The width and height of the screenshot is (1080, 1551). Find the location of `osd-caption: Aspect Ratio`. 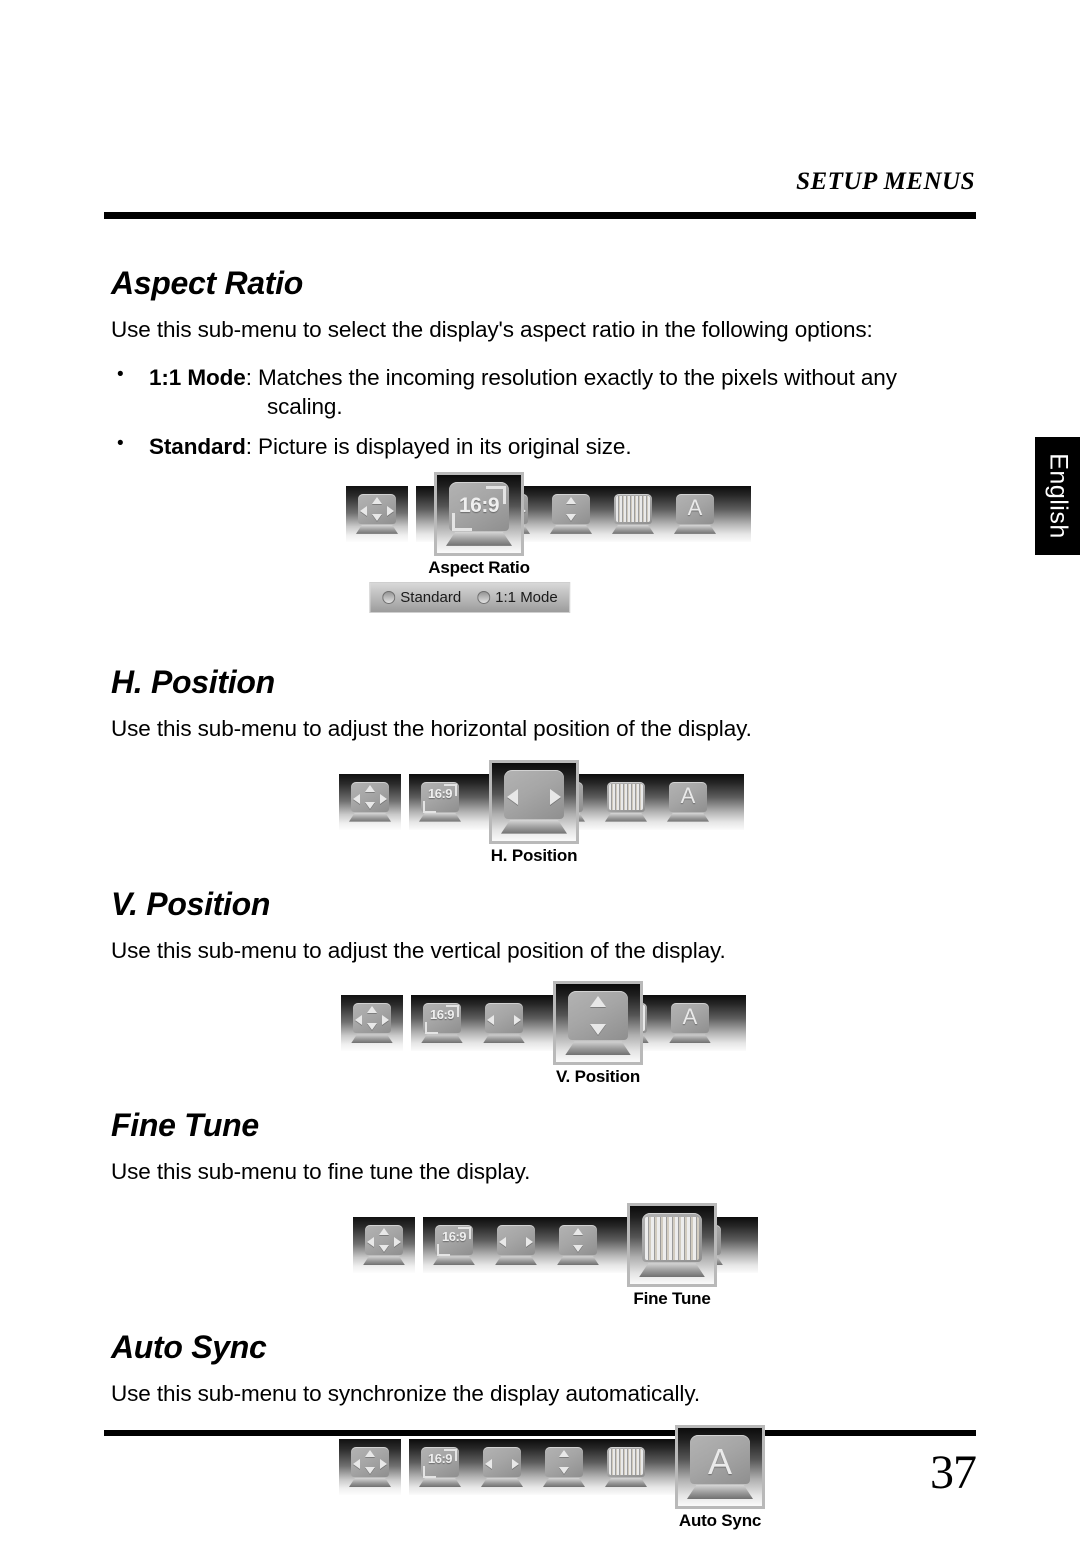

osd-caption: Aspect Ratio is located at coordinates (479, 567).